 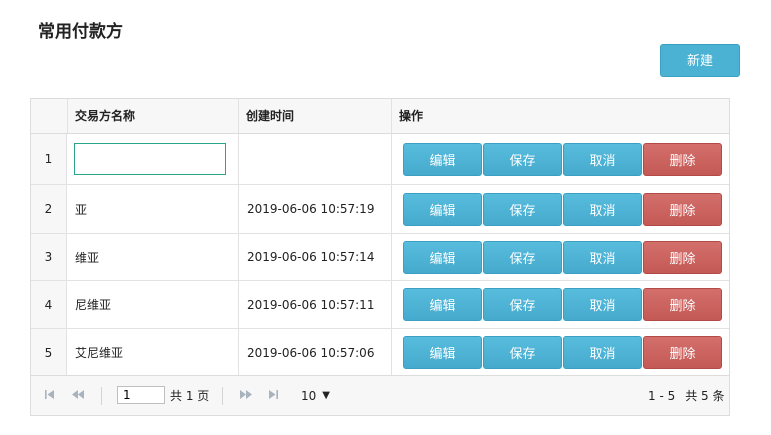 I want to click on page-number-input, so click(x=141, y=395).